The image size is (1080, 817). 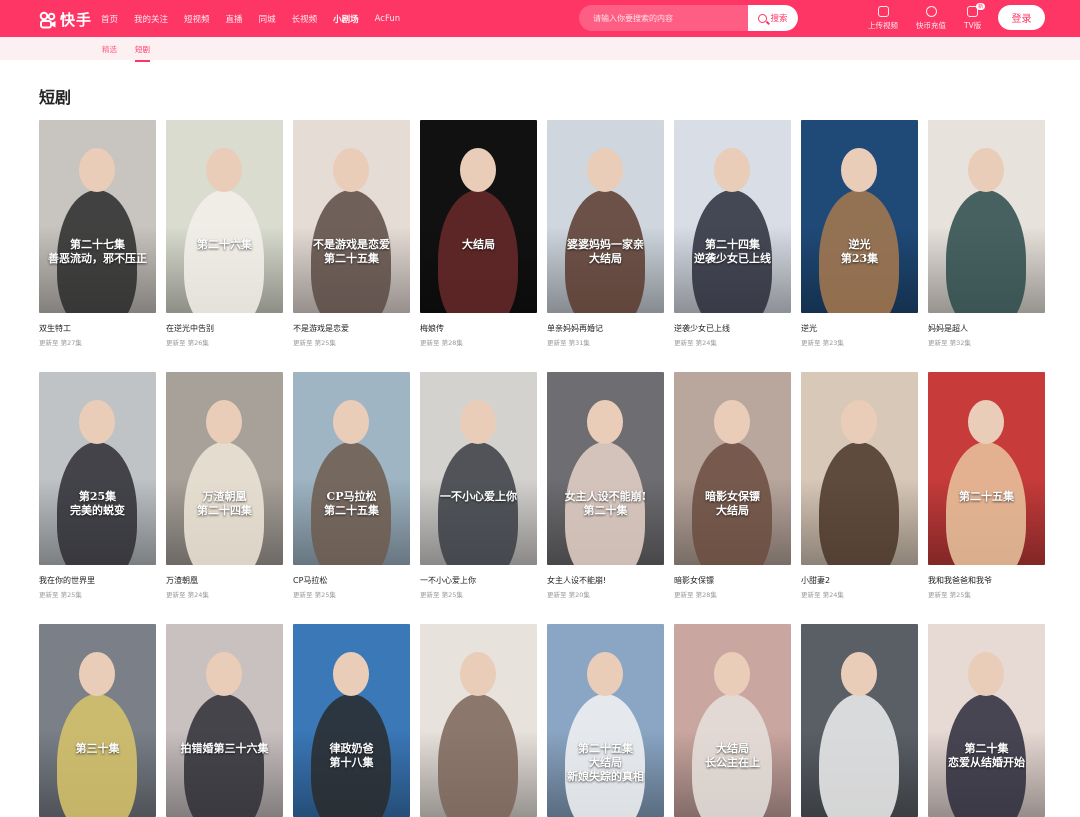 What do you see at coordinates (605, 216) in the screenshot?
I see `drama-poster: 婆婆妈妈一家亲 大结局` at bounding box center [605, 216].